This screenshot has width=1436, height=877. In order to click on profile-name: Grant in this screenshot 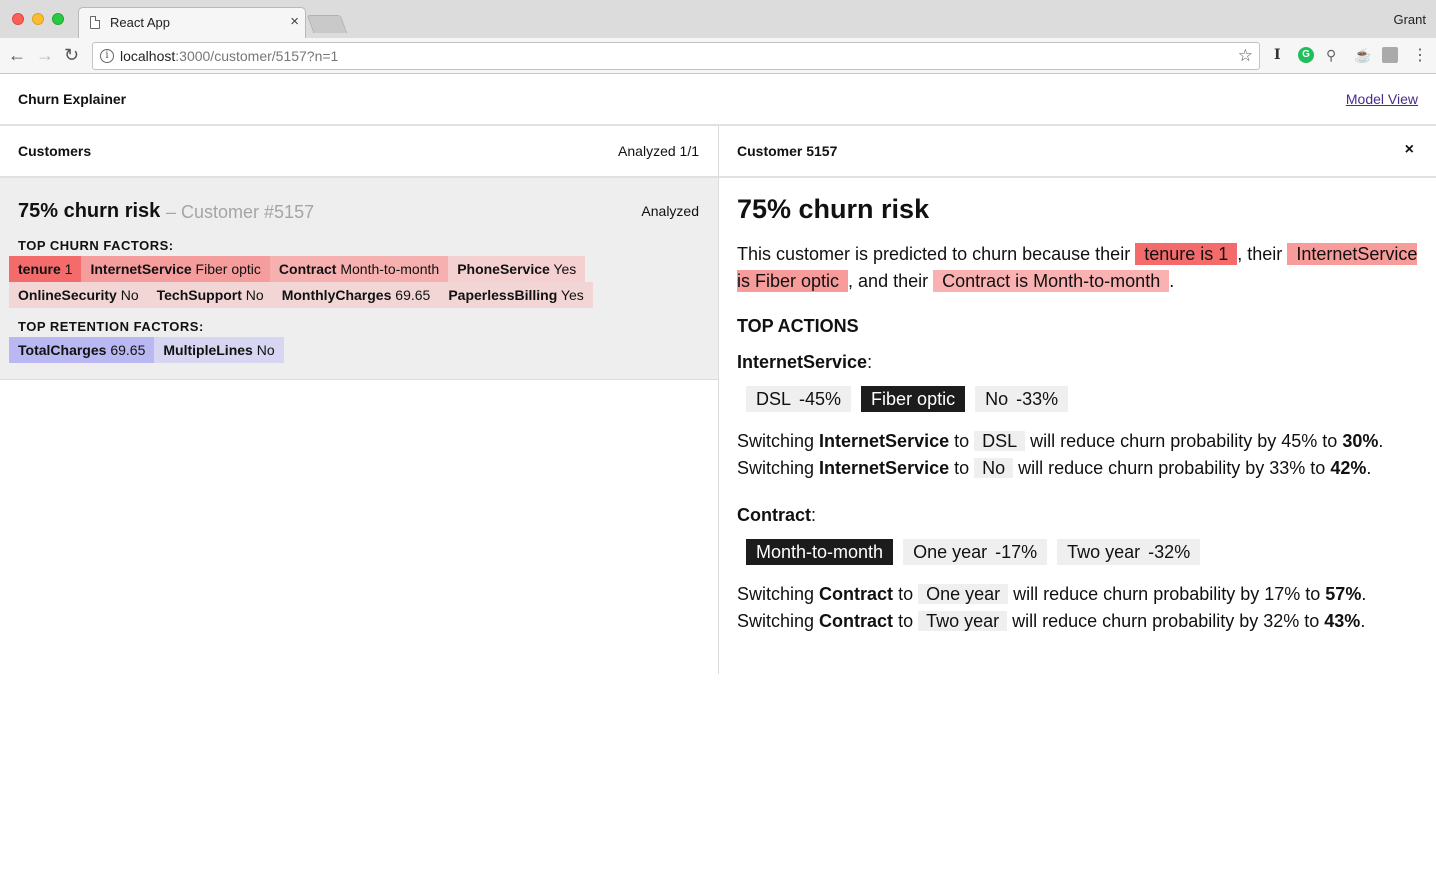, I will do `click(1409, 19)`.